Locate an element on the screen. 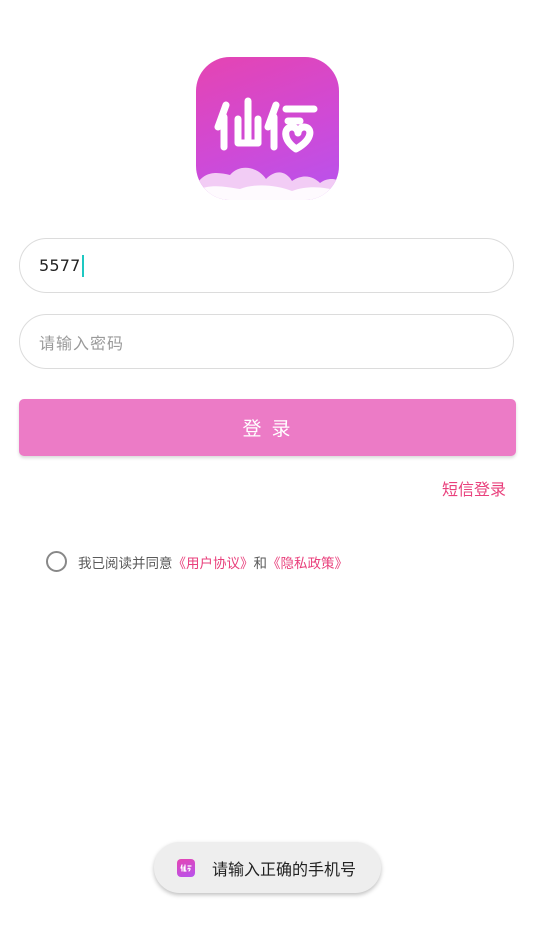 This screenshot has height=951, width=535. phone-input-value: 5577 is located at coordinates (60, 265).